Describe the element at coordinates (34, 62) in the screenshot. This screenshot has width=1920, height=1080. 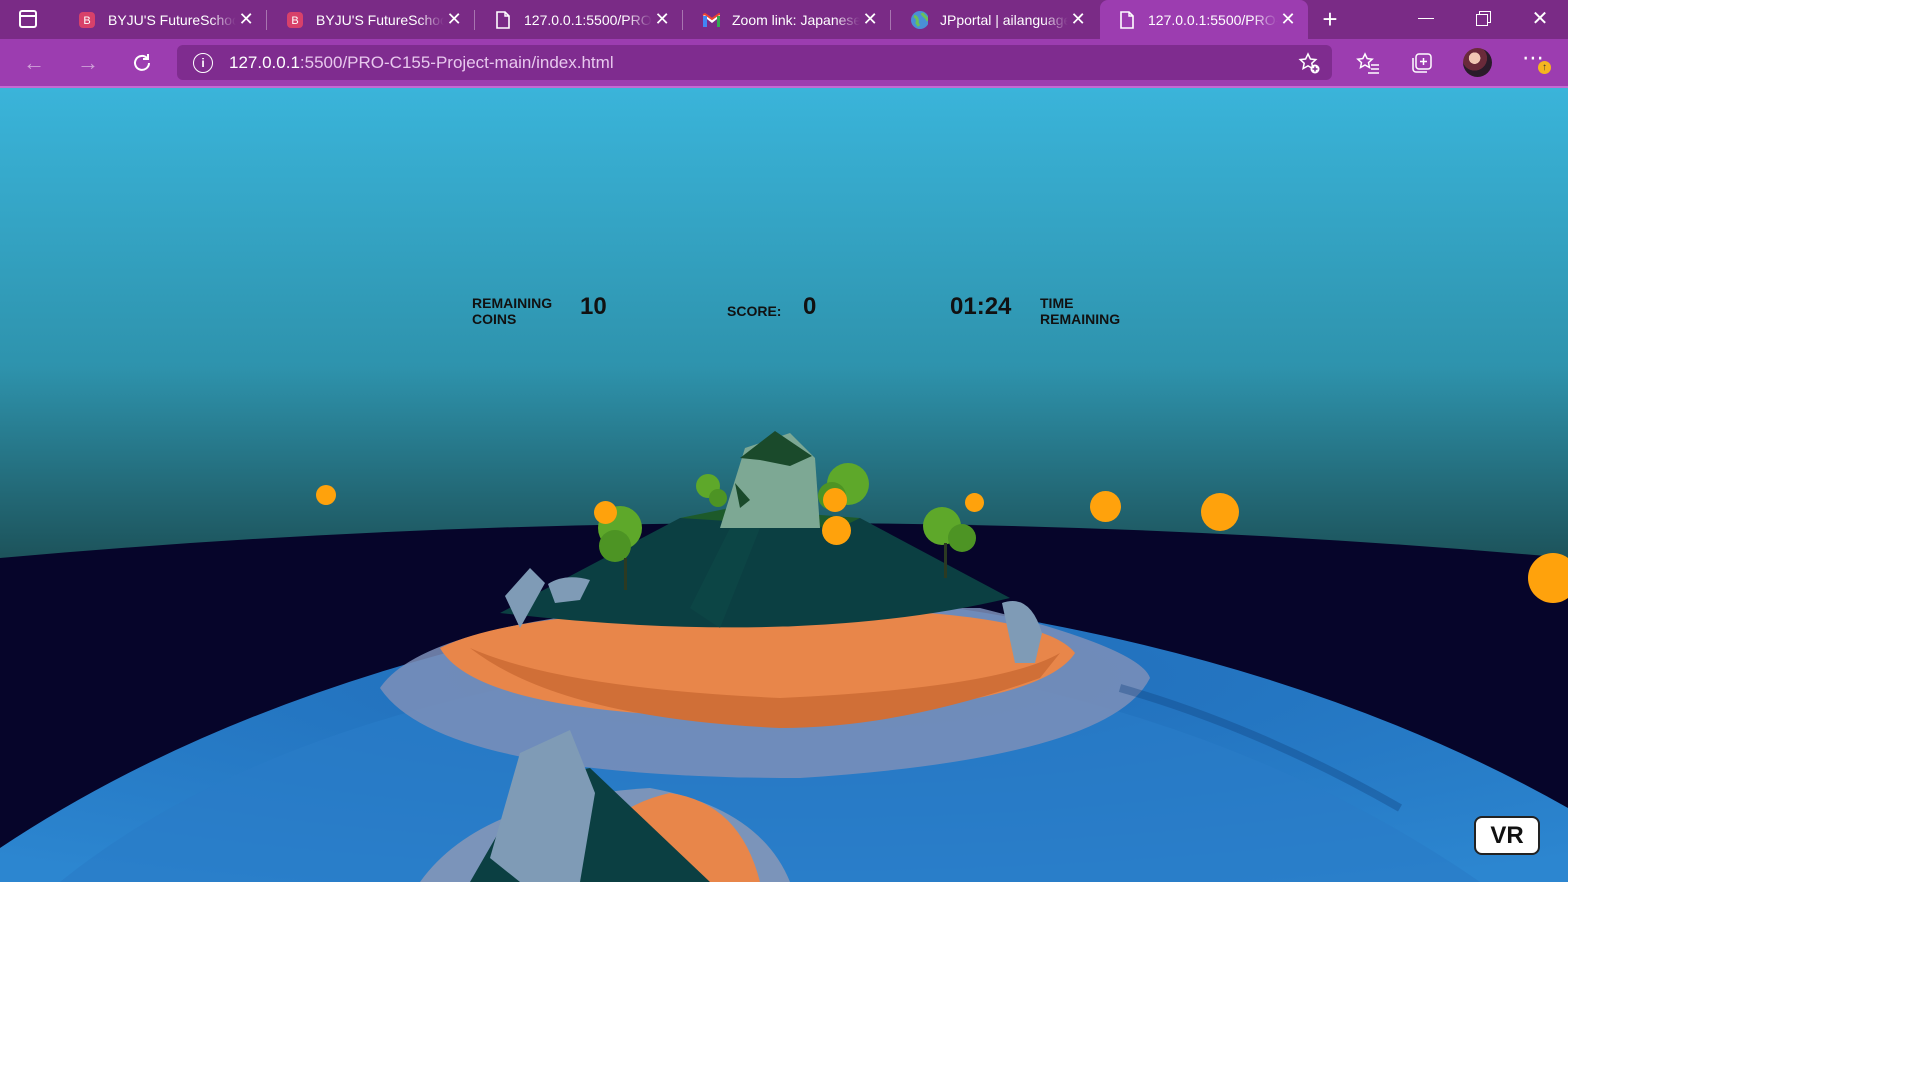
I see `back-arrow-icon: ←` at that location.